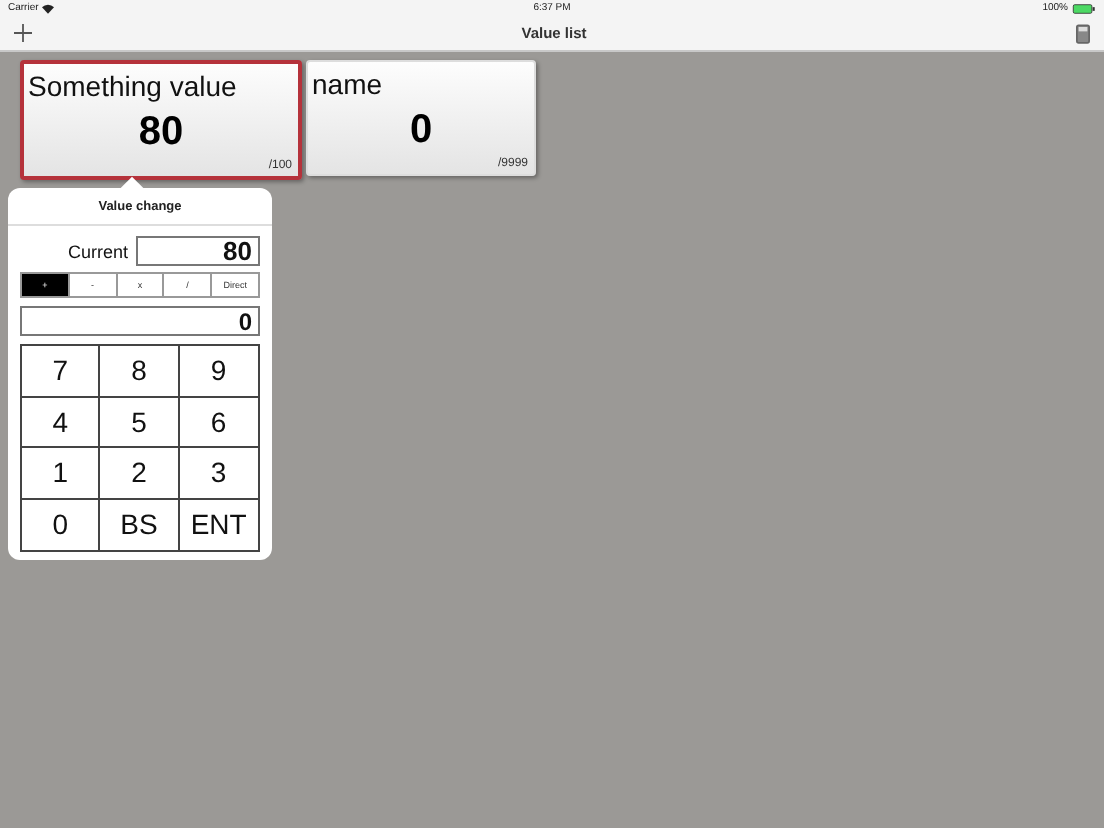 The image size is (1104, 828). I want to click on keypad-key: 4, so click(61, 422).